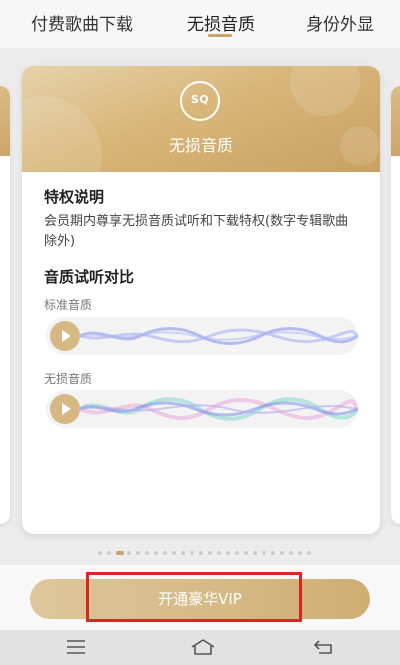 The image size is (400, 665). I want to click on header-decoration, so click(325, 91).